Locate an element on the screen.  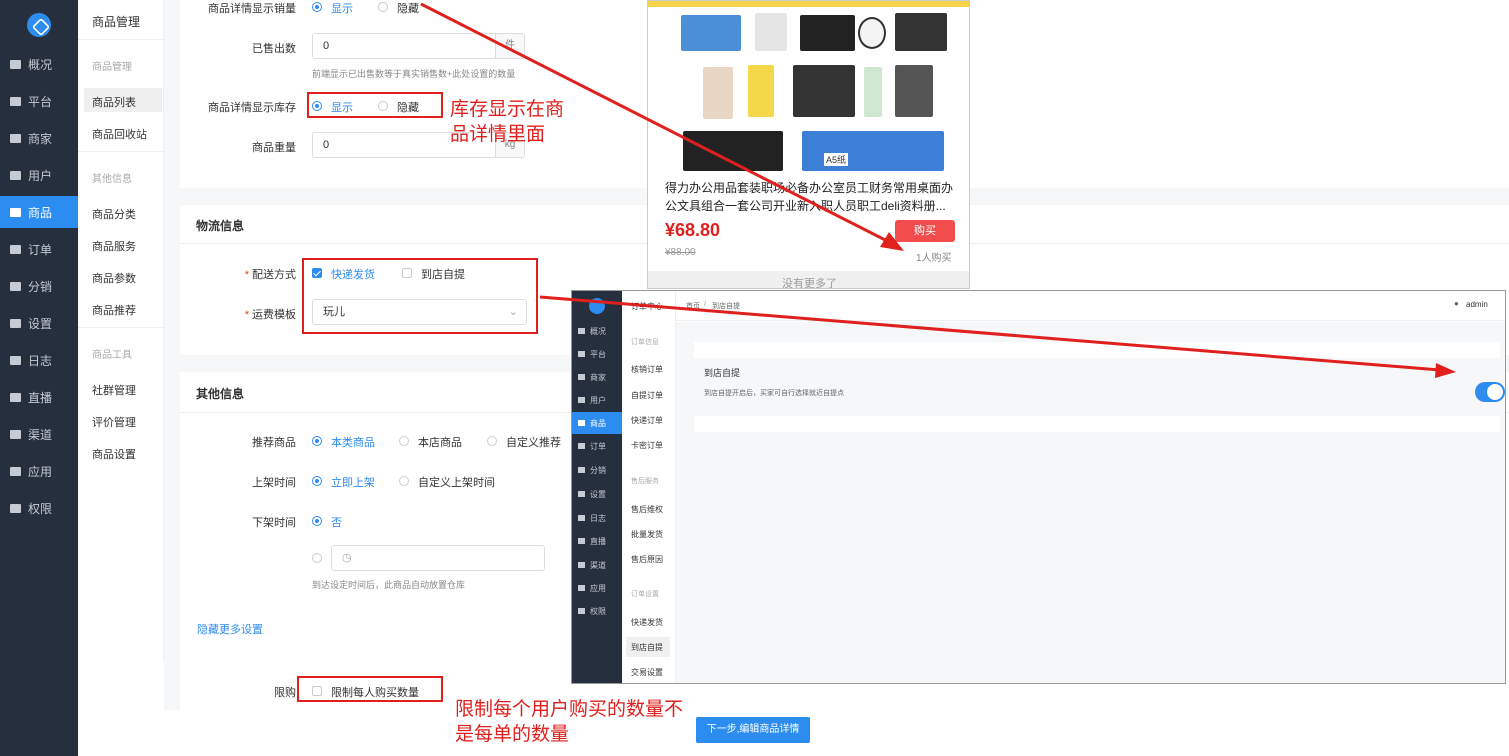
sold-count: 1人购买 is located at coordinates (934, 258).